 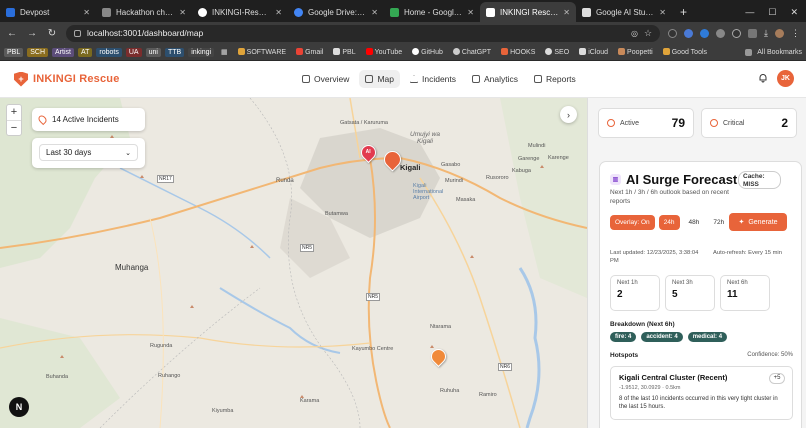 I want to click on bookmark-link: PBL, so click(x=344, y=52).